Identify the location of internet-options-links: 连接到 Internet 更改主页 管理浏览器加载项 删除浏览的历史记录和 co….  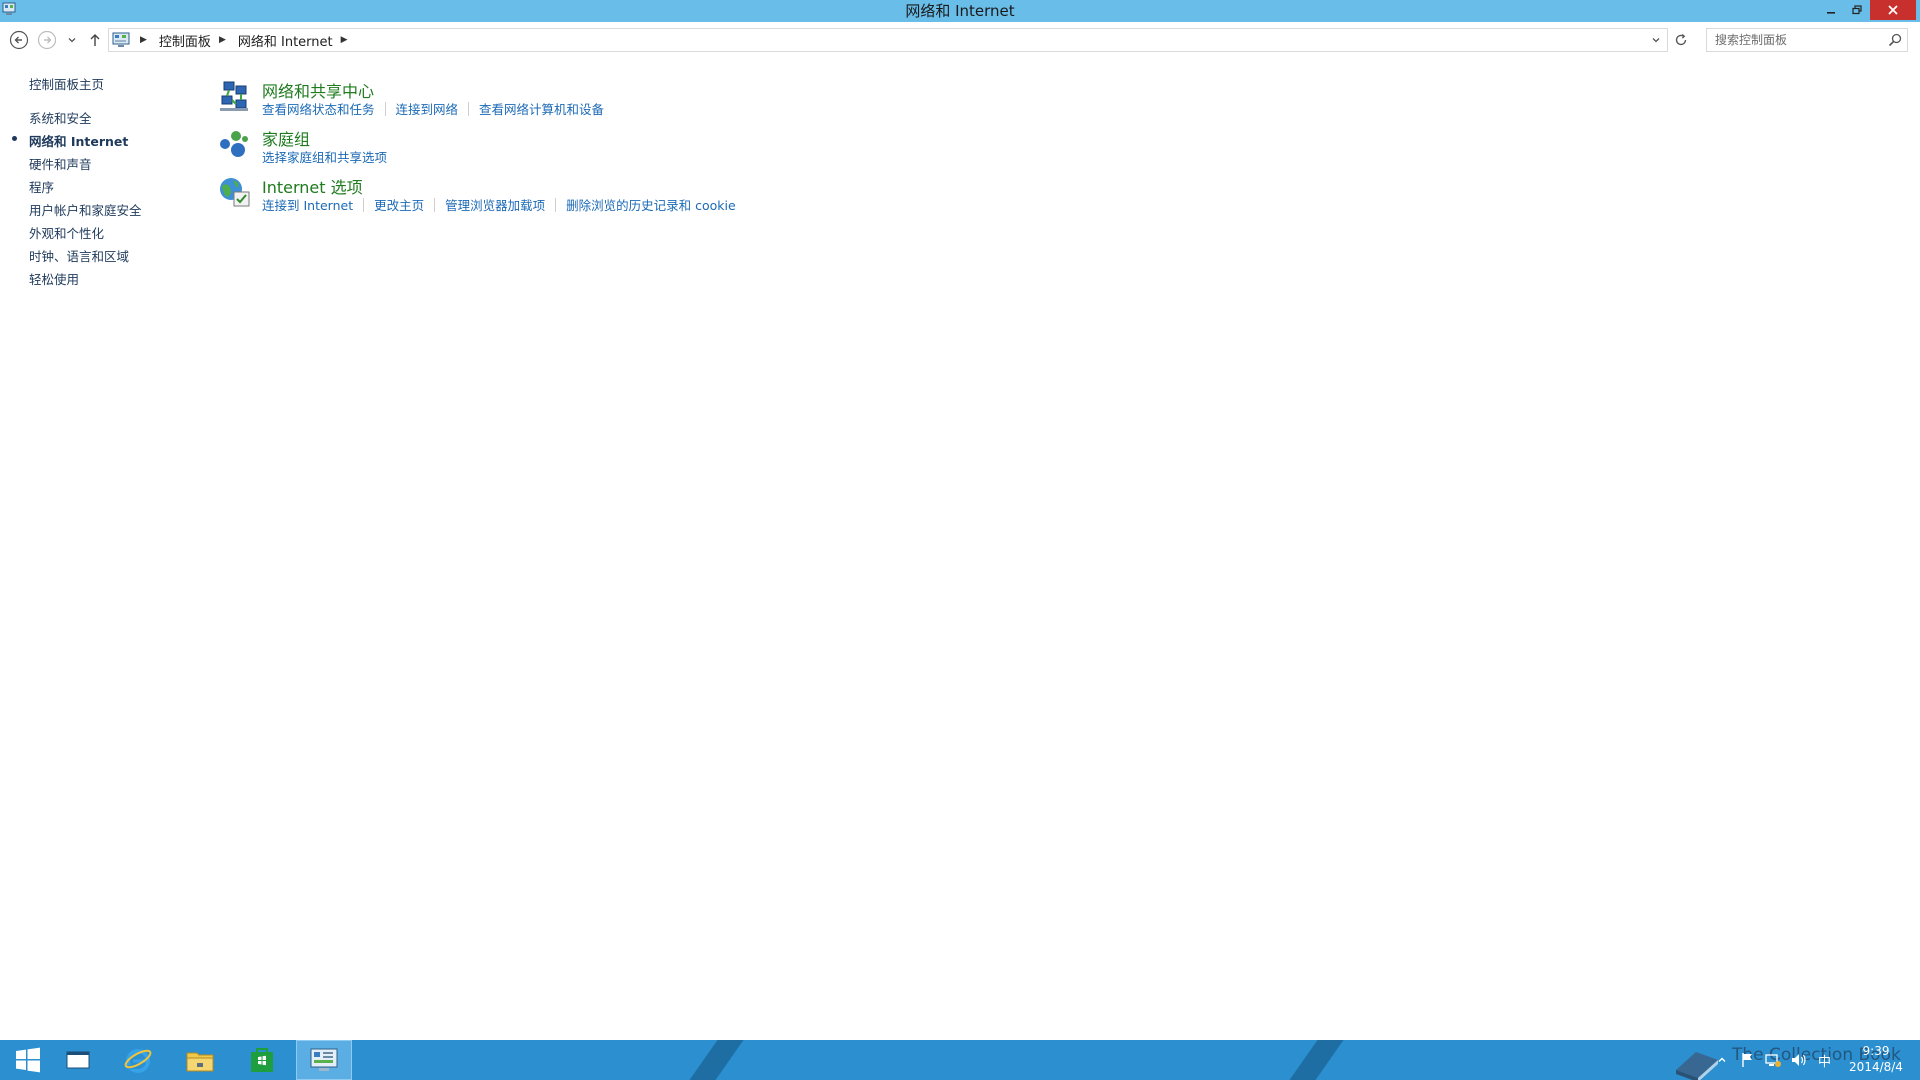
(499, 204).